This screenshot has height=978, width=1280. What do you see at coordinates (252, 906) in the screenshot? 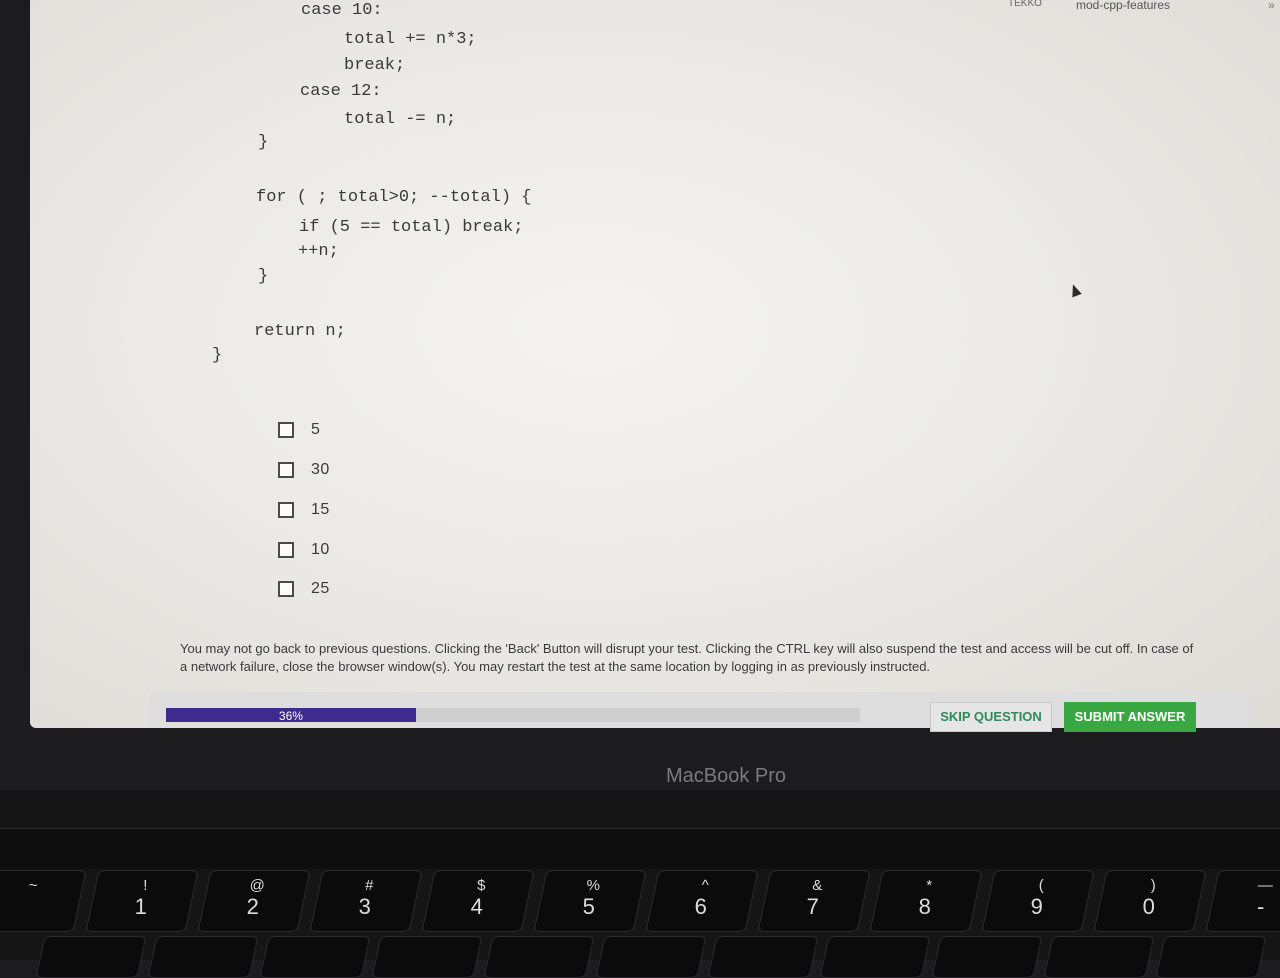
I see `key-symbol: 2` at bounding box center [252, 906].